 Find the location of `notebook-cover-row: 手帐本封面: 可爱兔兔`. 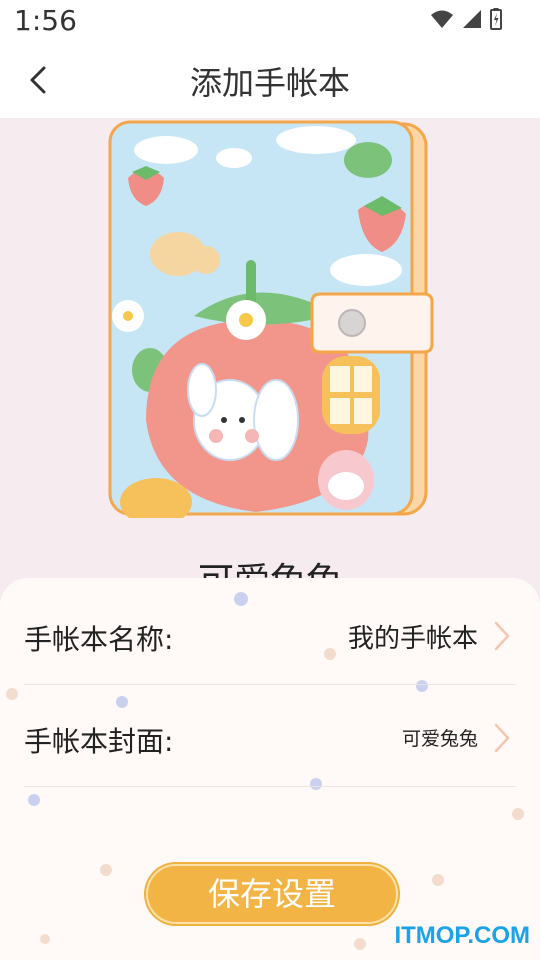

notebook-cover-row: 手帐本封面: 可爱兔兔 is located at coordinates (270, 735).